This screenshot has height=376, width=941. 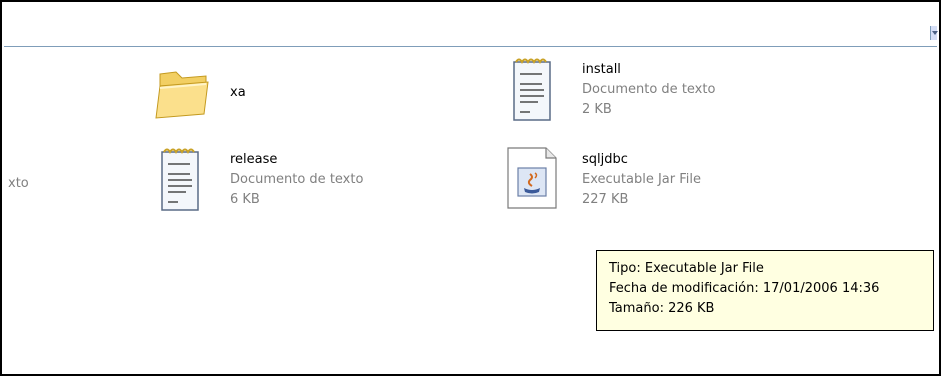 What do you see at coordinates (280, 95) in the screenshot?
I see `file-item-xa: xa` at bounding box center [280, 95].